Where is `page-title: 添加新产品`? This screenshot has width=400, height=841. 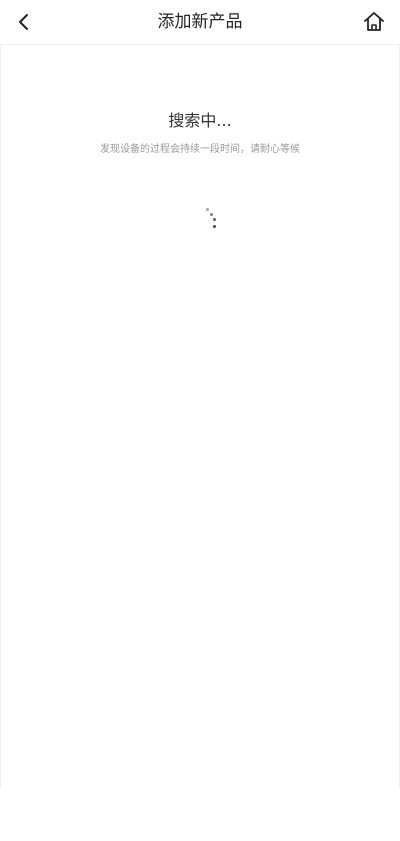 page-title: 添加新产品 is located at coordinates (200, 22).